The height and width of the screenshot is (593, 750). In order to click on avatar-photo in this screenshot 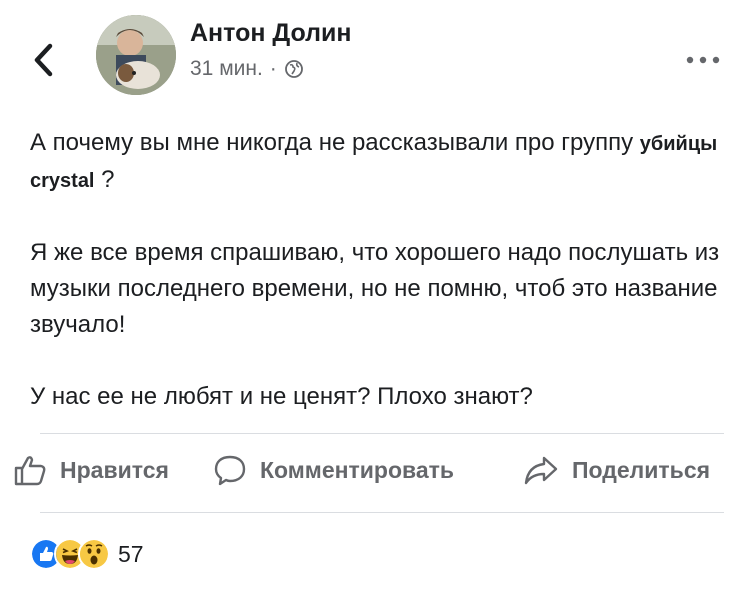, I will do `click(136, 55)`.